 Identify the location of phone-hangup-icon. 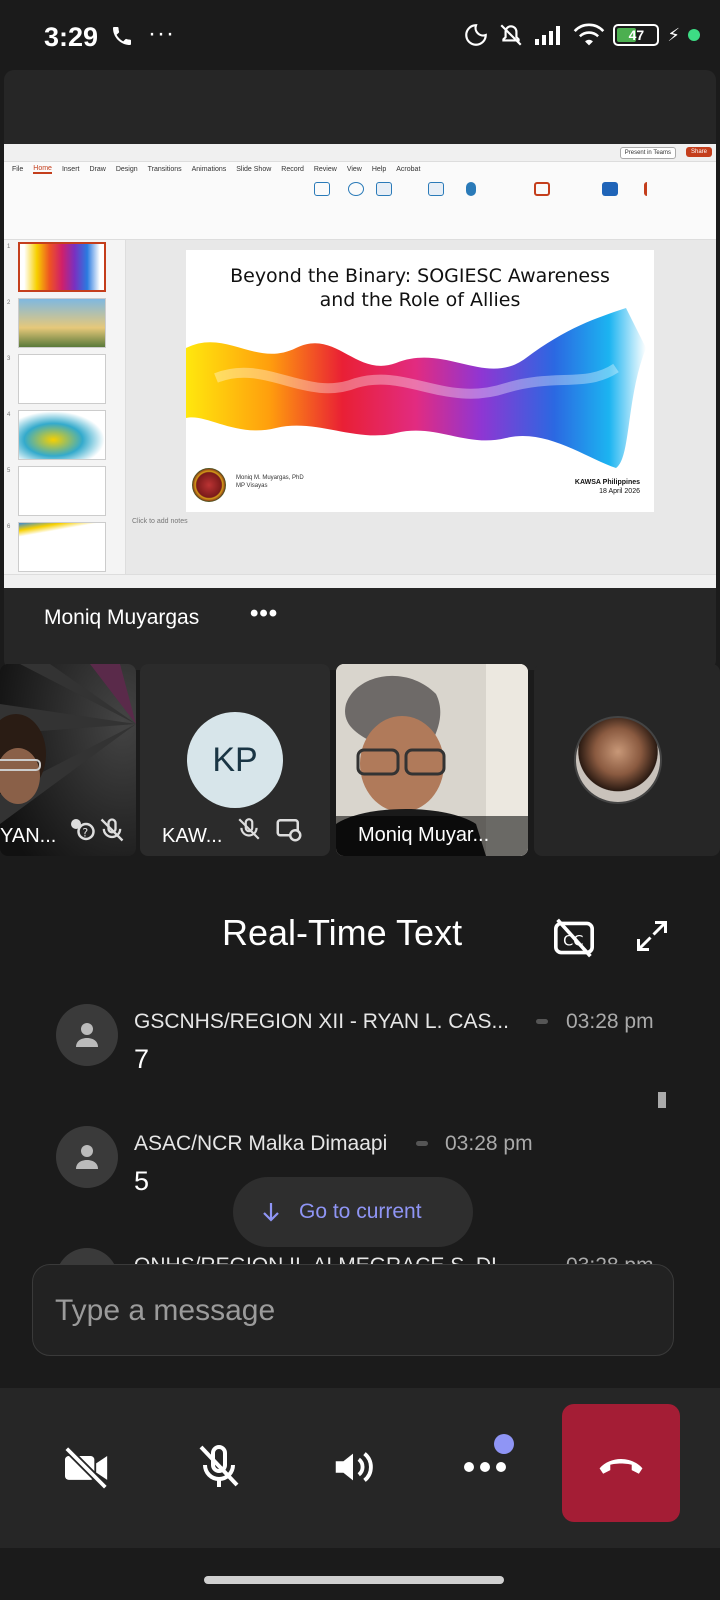
(621, 1466).